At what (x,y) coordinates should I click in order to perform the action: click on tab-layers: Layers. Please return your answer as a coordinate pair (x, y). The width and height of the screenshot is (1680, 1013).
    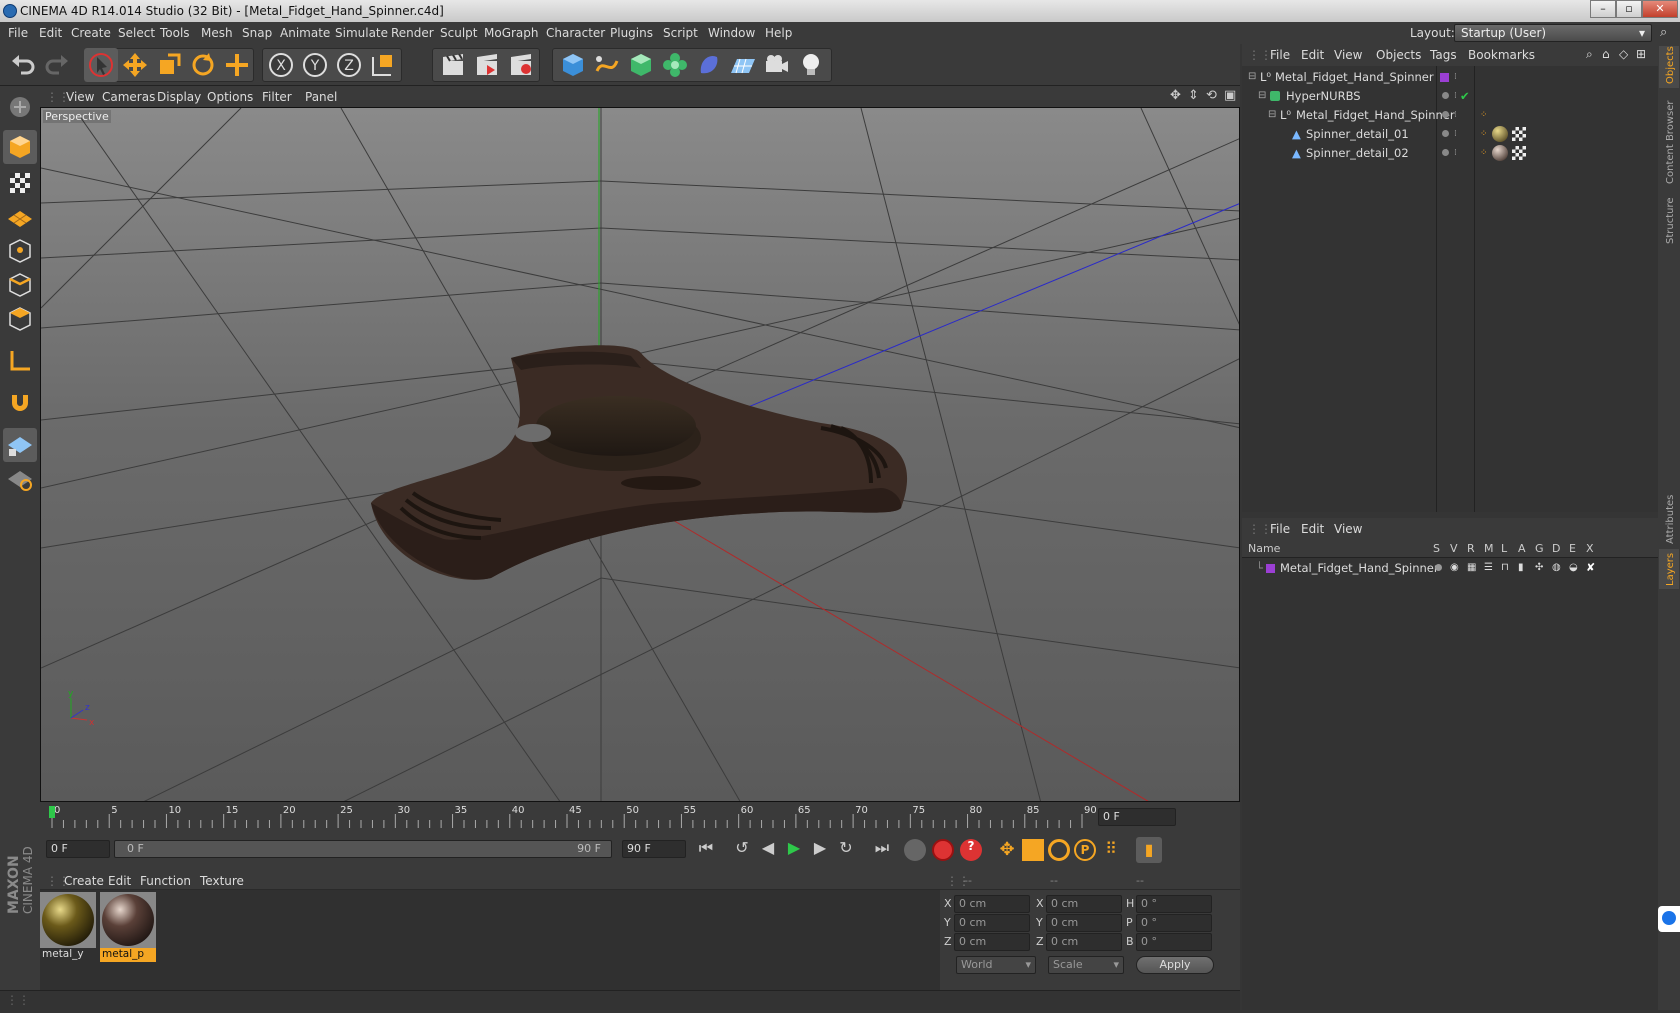
    Looking at the image, I should click on (1670, 569).